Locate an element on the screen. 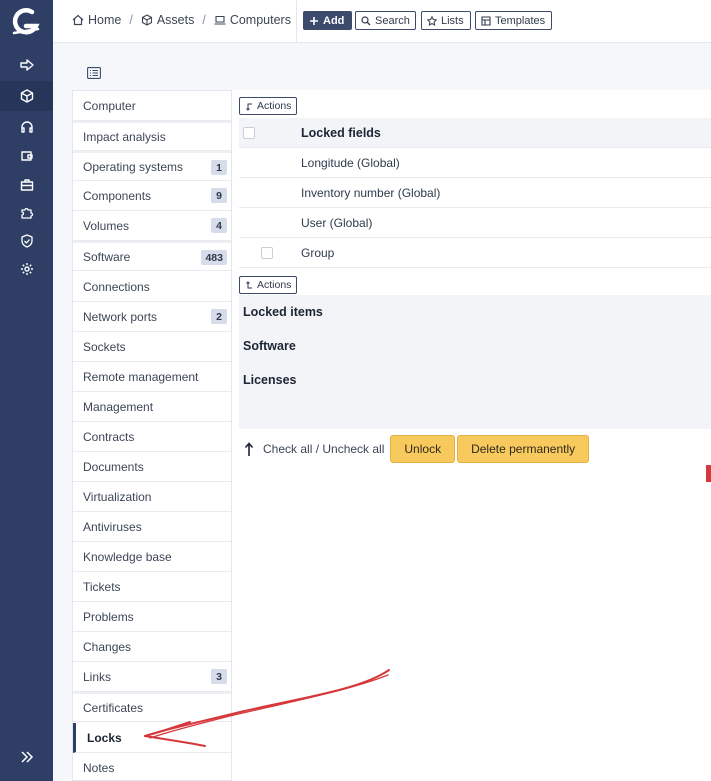 The width and height of the screenshot is (711, 781). breadcrumb-computers-label: Computers is located at coordinates (260, 20).